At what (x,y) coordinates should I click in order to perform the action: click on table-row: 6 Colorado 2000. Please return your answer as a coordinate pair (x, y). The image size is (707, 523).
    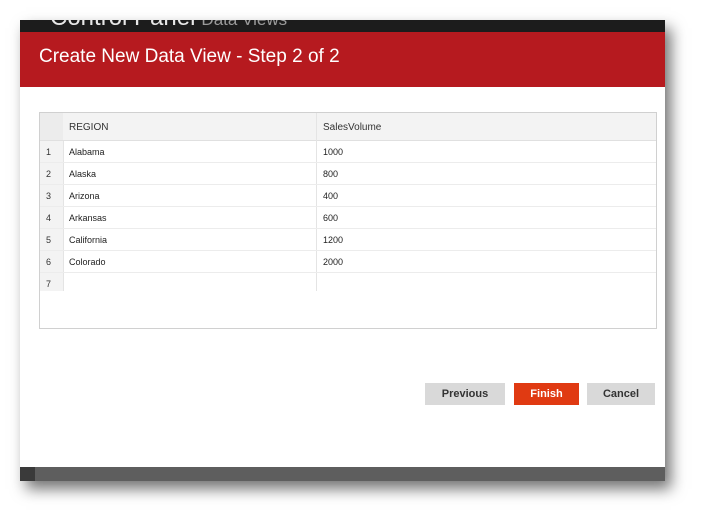
    Looking at the image, I should click on (348, 262).